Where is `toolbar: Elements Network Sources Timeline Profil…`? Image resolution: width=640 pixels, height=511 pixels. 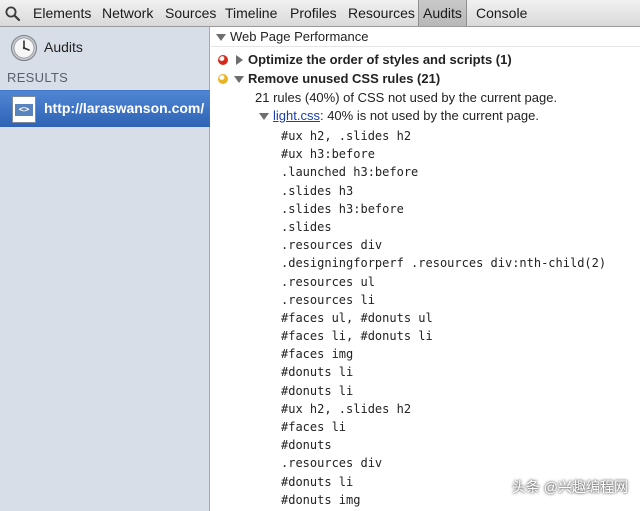
toolbar: Elements Network Sources Timeline Profil… is located at coordinates (320, 13).